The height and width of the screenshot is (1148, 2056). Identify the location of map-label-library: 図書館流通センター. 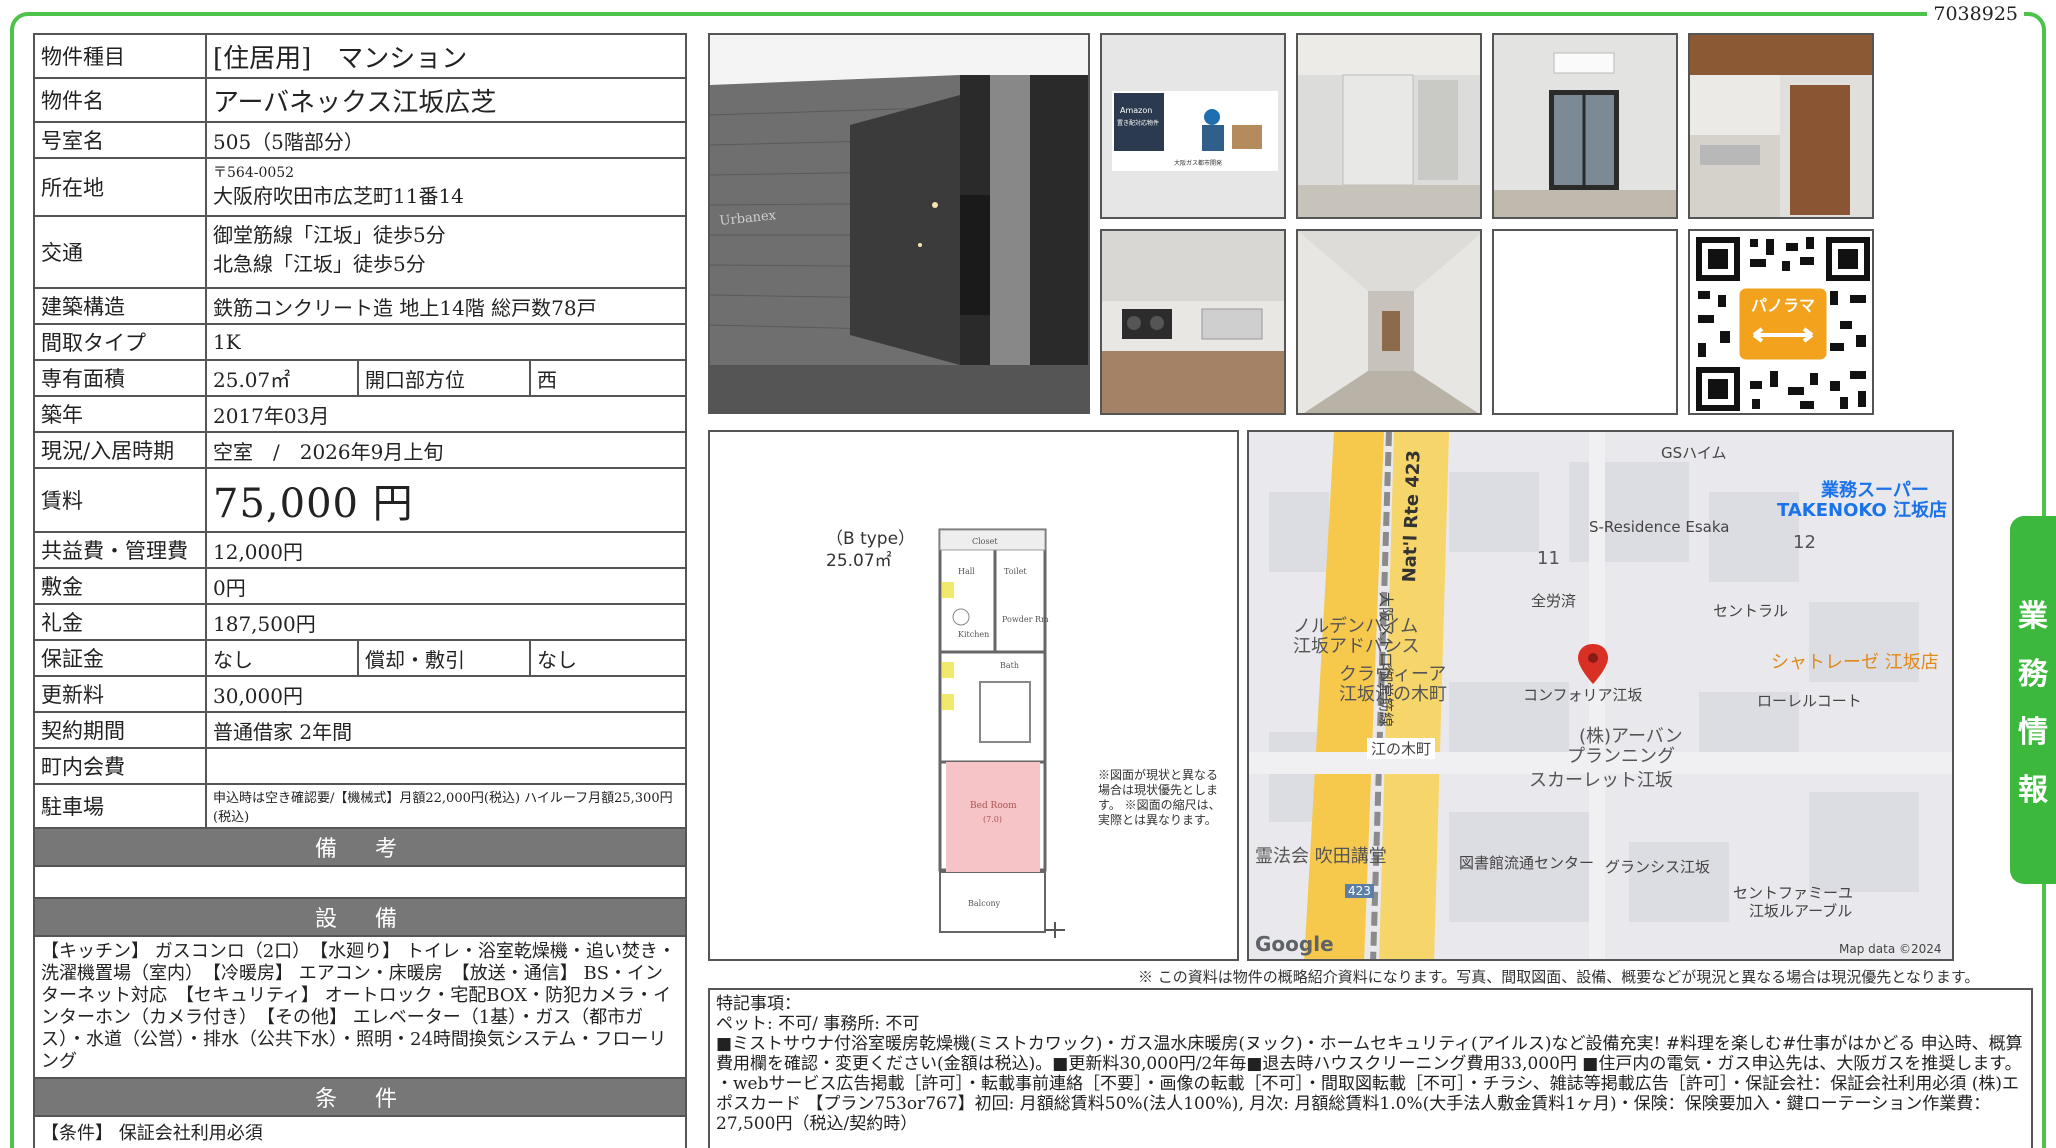
(1527, 863).